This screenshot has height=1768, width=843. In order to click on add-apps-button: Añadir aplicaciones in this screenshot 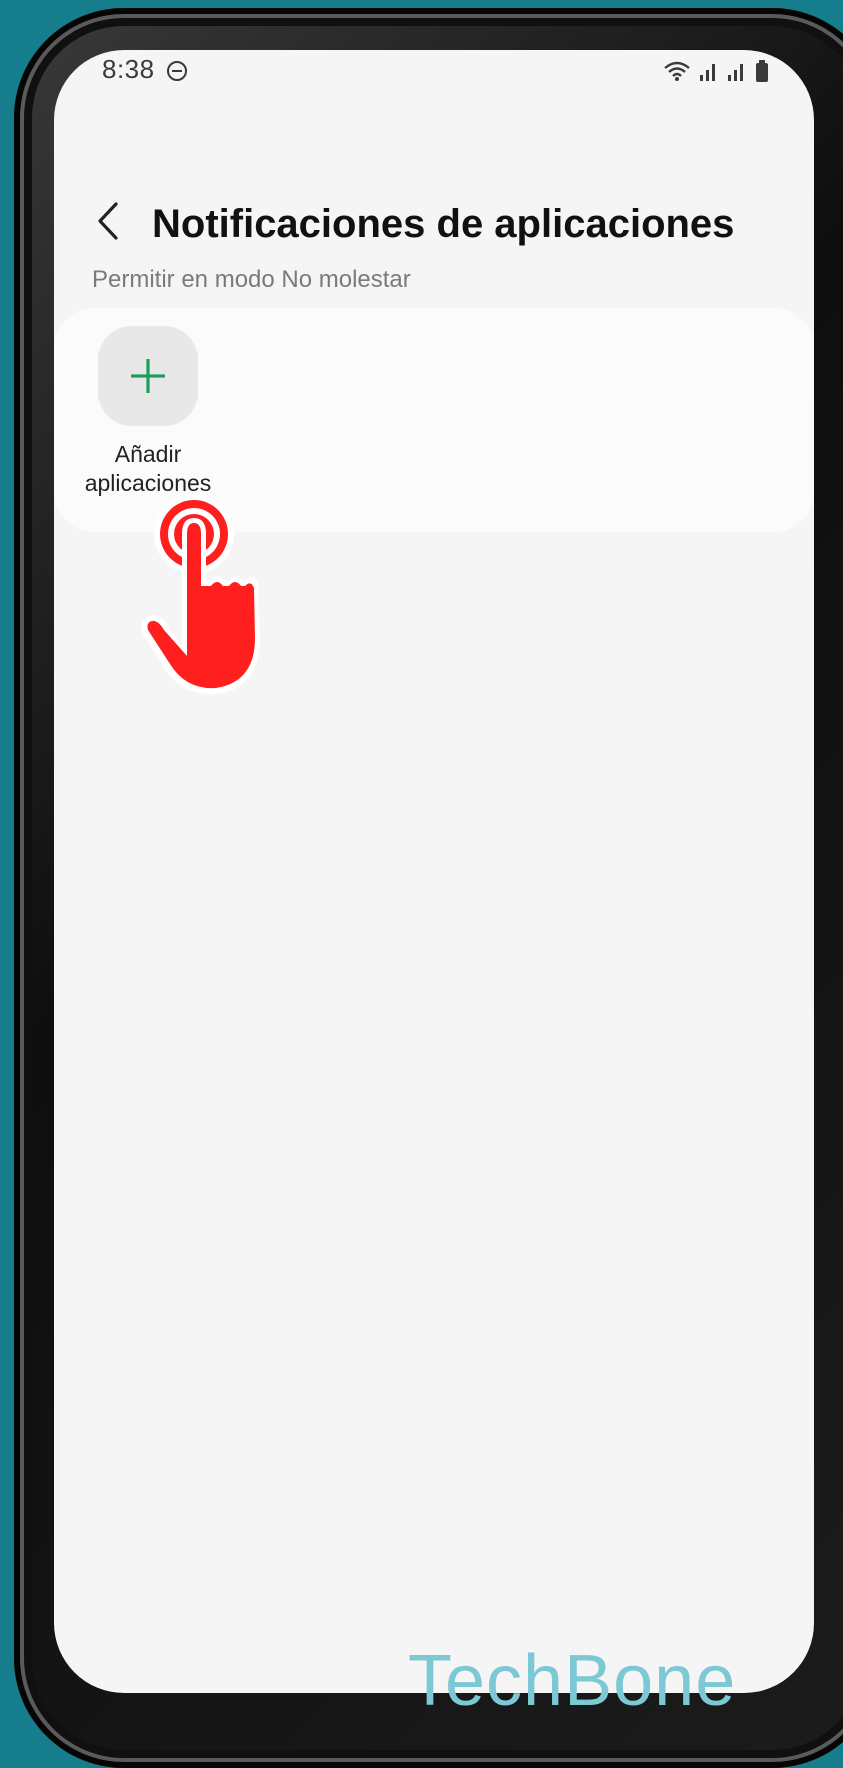, I will do `click(142, 416)`.